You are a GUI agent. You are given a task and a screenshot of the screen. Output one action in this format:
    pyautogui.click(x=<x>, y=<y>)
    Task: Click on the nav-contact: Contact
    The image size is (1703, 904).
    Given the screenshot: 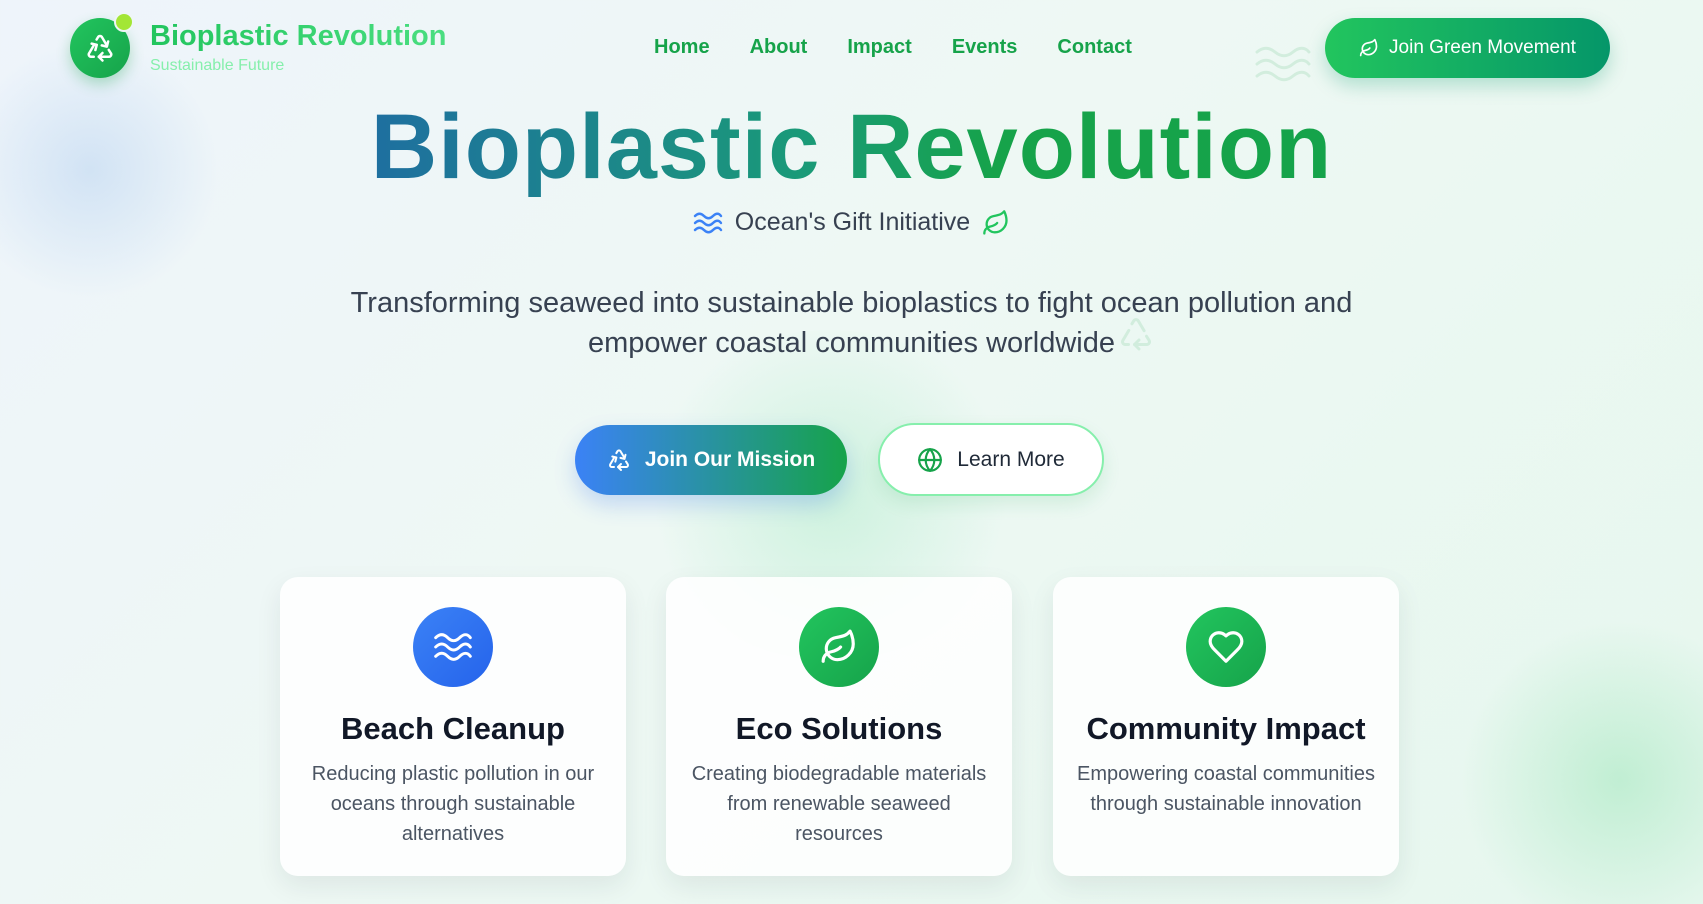 What is the action you would take?
    pyautogui.click(x=1094, y=47)
    